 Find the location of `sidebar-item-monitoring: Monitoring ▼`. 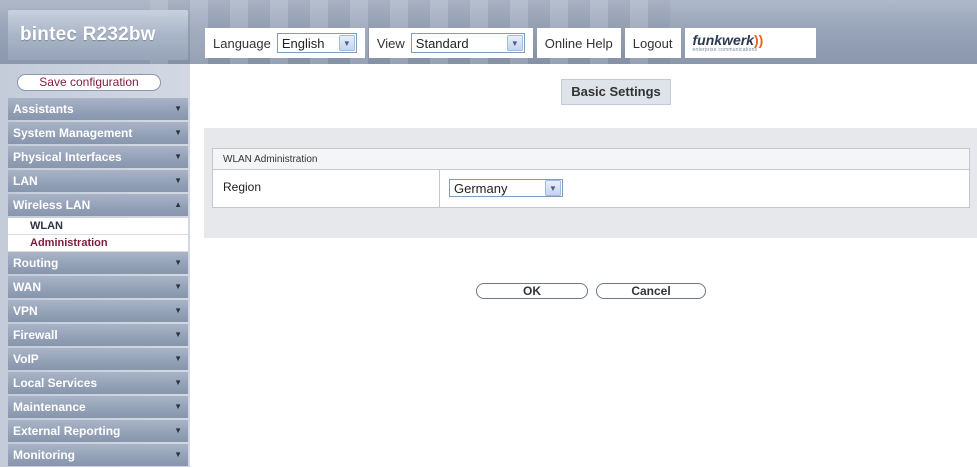

sidebar-item-monitoring: Monitoring ▼ is located at coordinates (98, 455).